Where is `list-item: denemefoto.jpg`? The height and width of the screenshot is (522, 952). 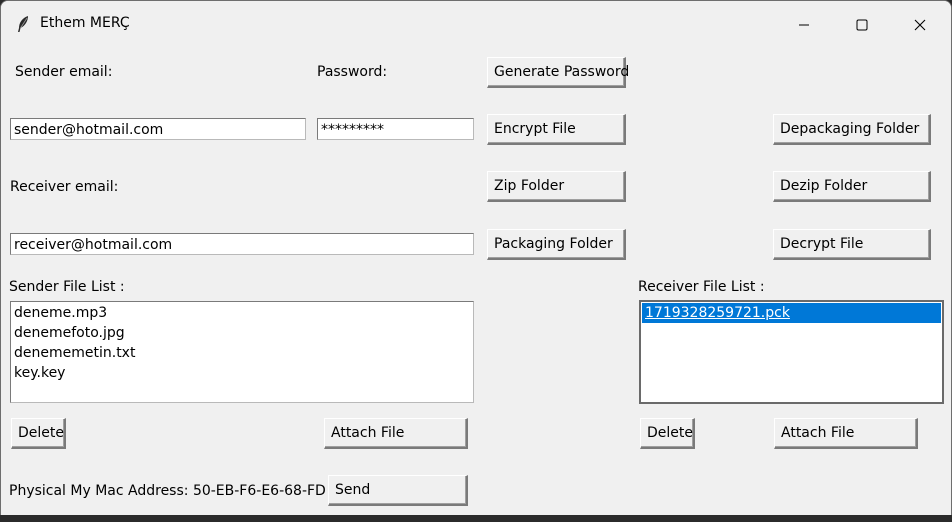 list-item: denemefoto.jpg is located at coordinates (242, 333).